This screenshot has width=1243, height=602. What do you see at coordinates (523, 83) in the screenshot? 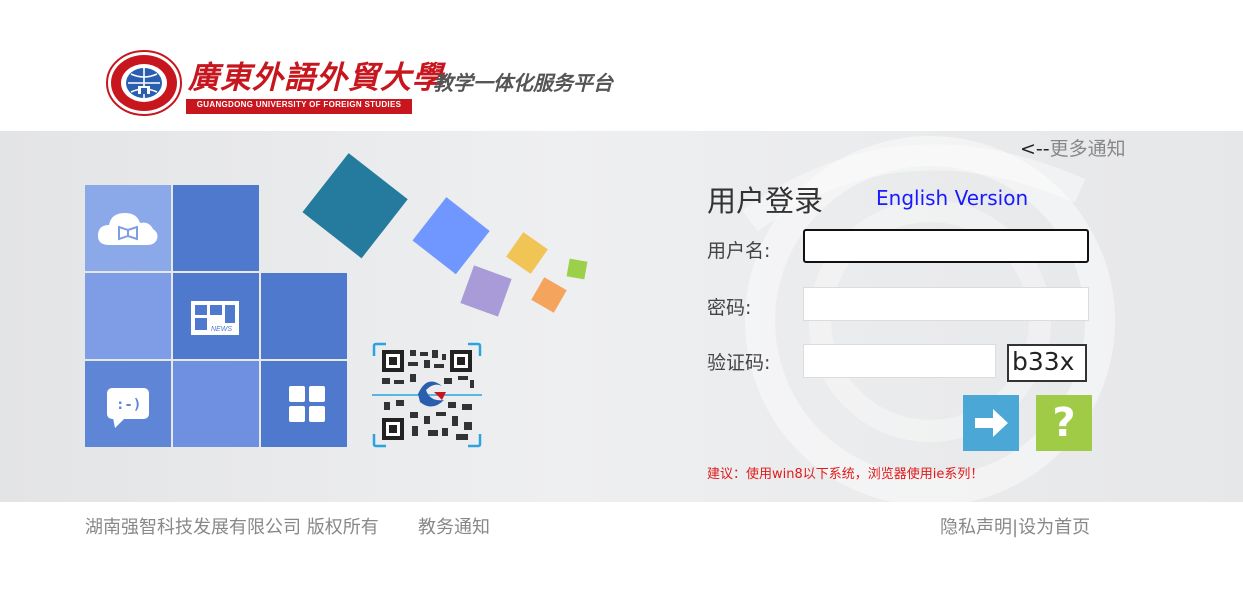
I see `platform-title: 教学一体化服务平台` at bounding box center [523, 83].